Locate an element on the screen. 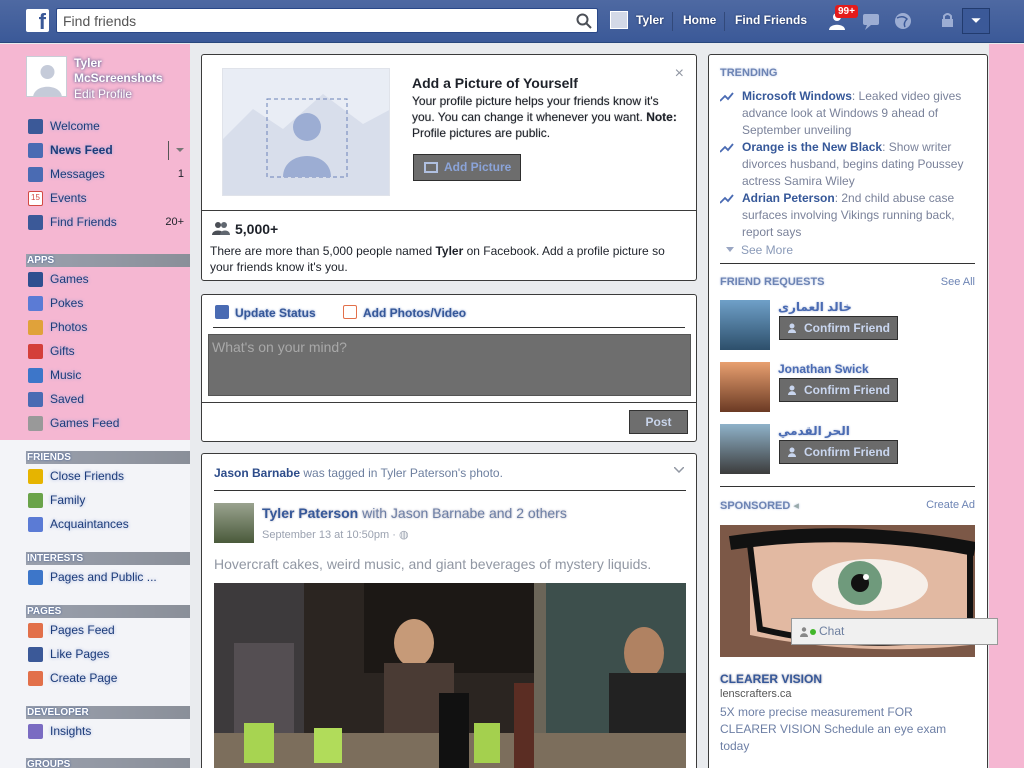 Image resolution: width=1024 pixels, height=768 pixels. party-photo-illustration is located at coordinates (450, 675).